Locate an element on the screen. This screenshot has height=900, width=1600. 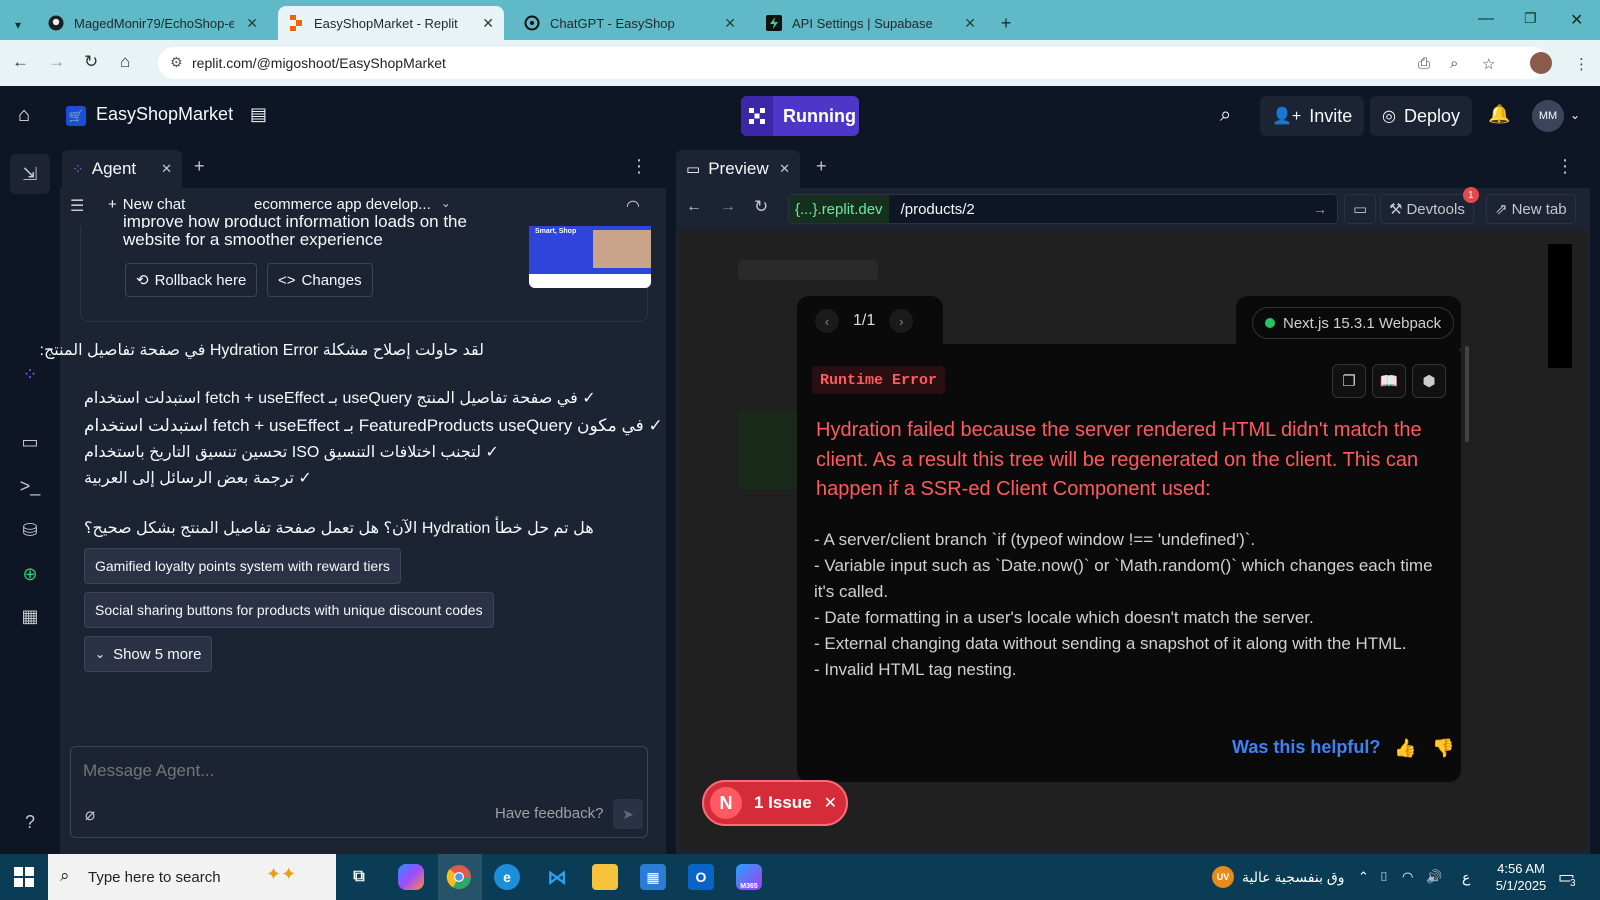
zoom-icon: ⌕ is located at coordinates (1454, 63).